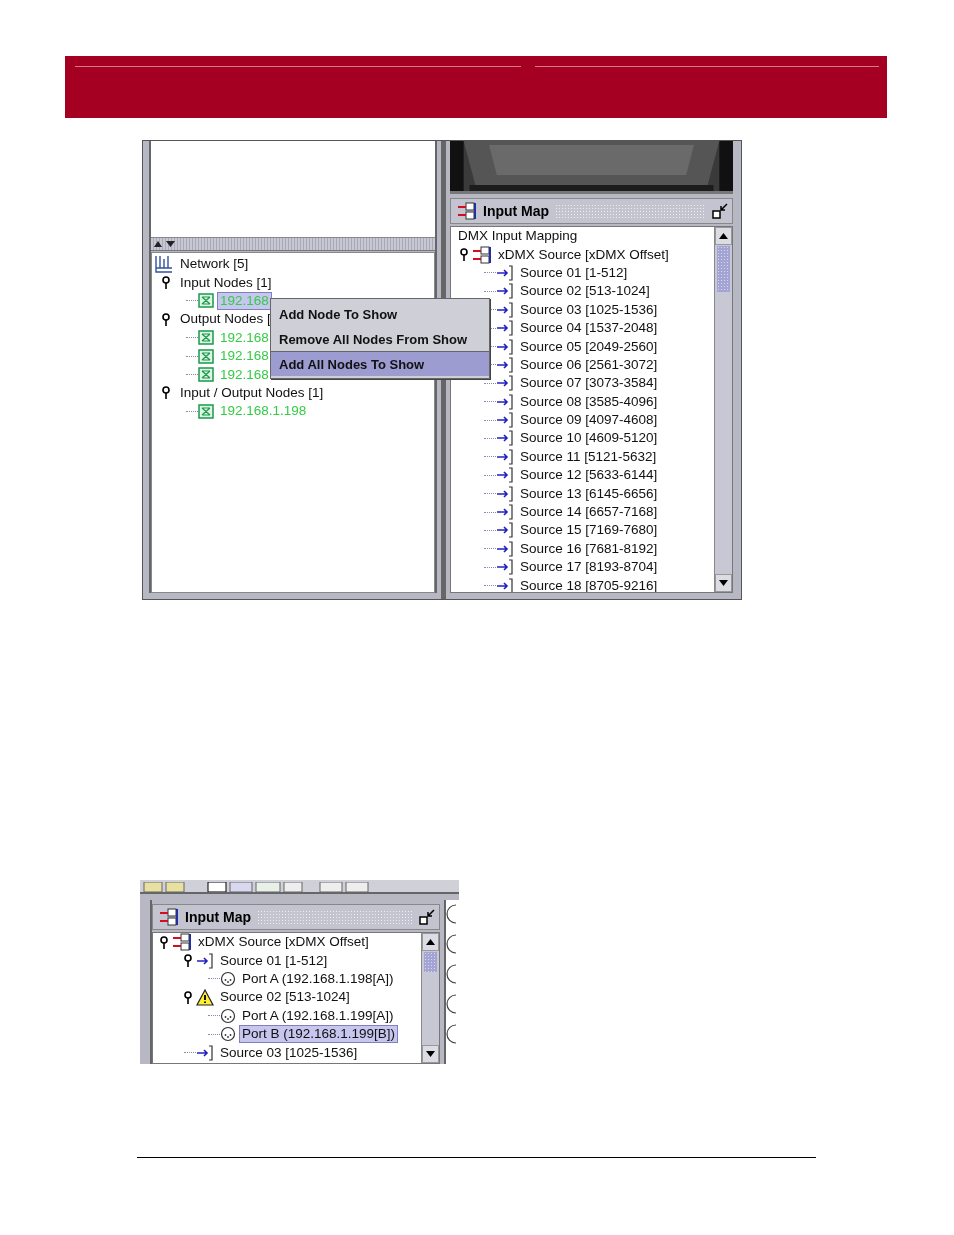  Describe the element at coordinates (588, 456) in the screenshot. I see `tree-item: Source 11 [5121-5632]` at that location.